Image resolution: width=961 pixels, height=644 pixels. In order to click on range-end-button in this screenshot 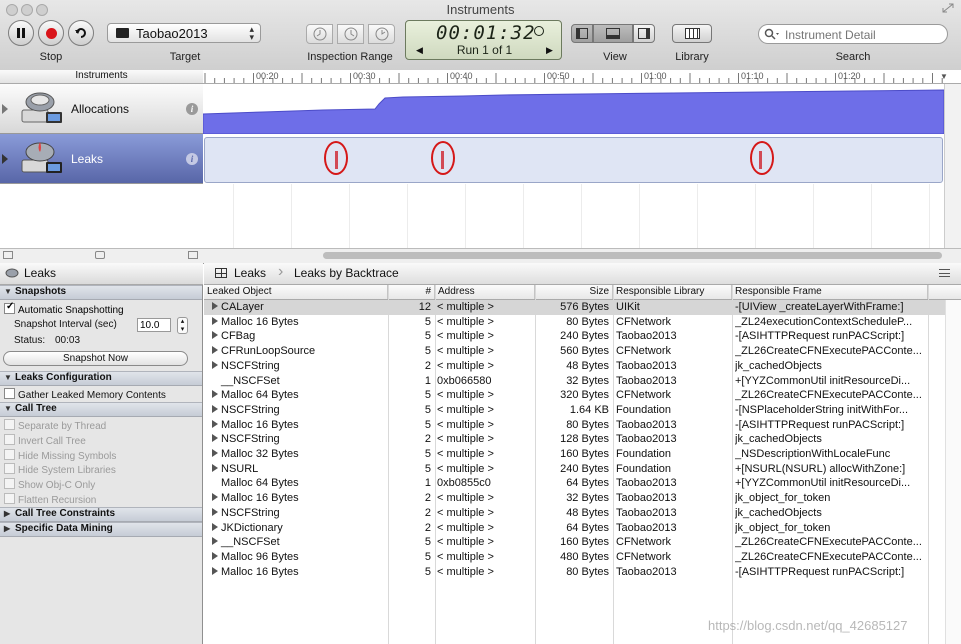, I will do `click(381, 34)`.